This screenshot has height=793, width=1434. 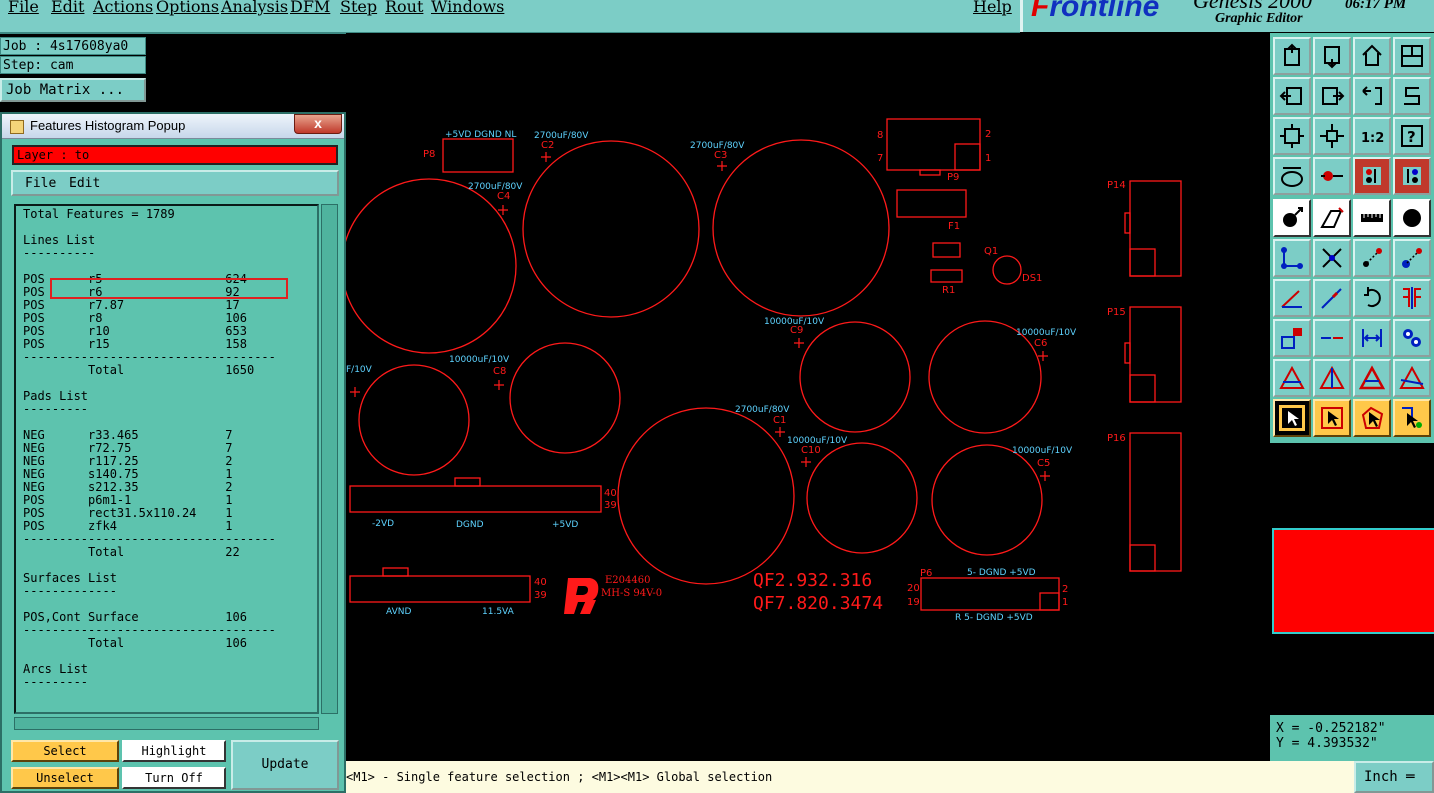 What do you see at coordinates (478, 155) in the screenshot?
I see `connector-p8-outline` at bounding box center [478, 155].